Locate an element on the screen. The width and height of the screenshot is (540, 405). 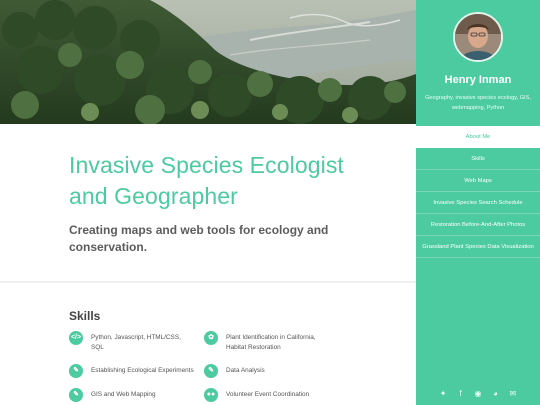
instagram-icon: ◉ is located at coordinates (478, 394).